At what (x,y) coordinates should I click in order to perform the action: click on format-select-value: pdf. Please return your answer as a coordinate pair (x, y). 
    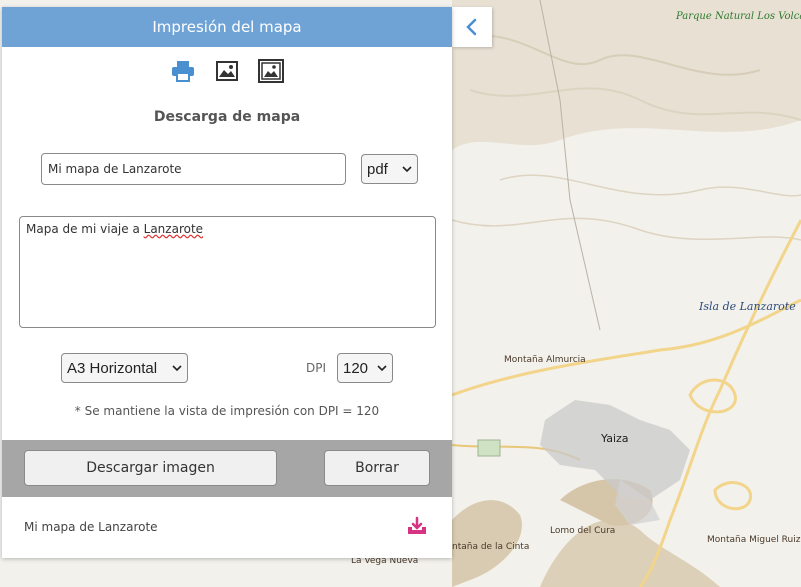
    Looking at the image, I should click on (377, 169).